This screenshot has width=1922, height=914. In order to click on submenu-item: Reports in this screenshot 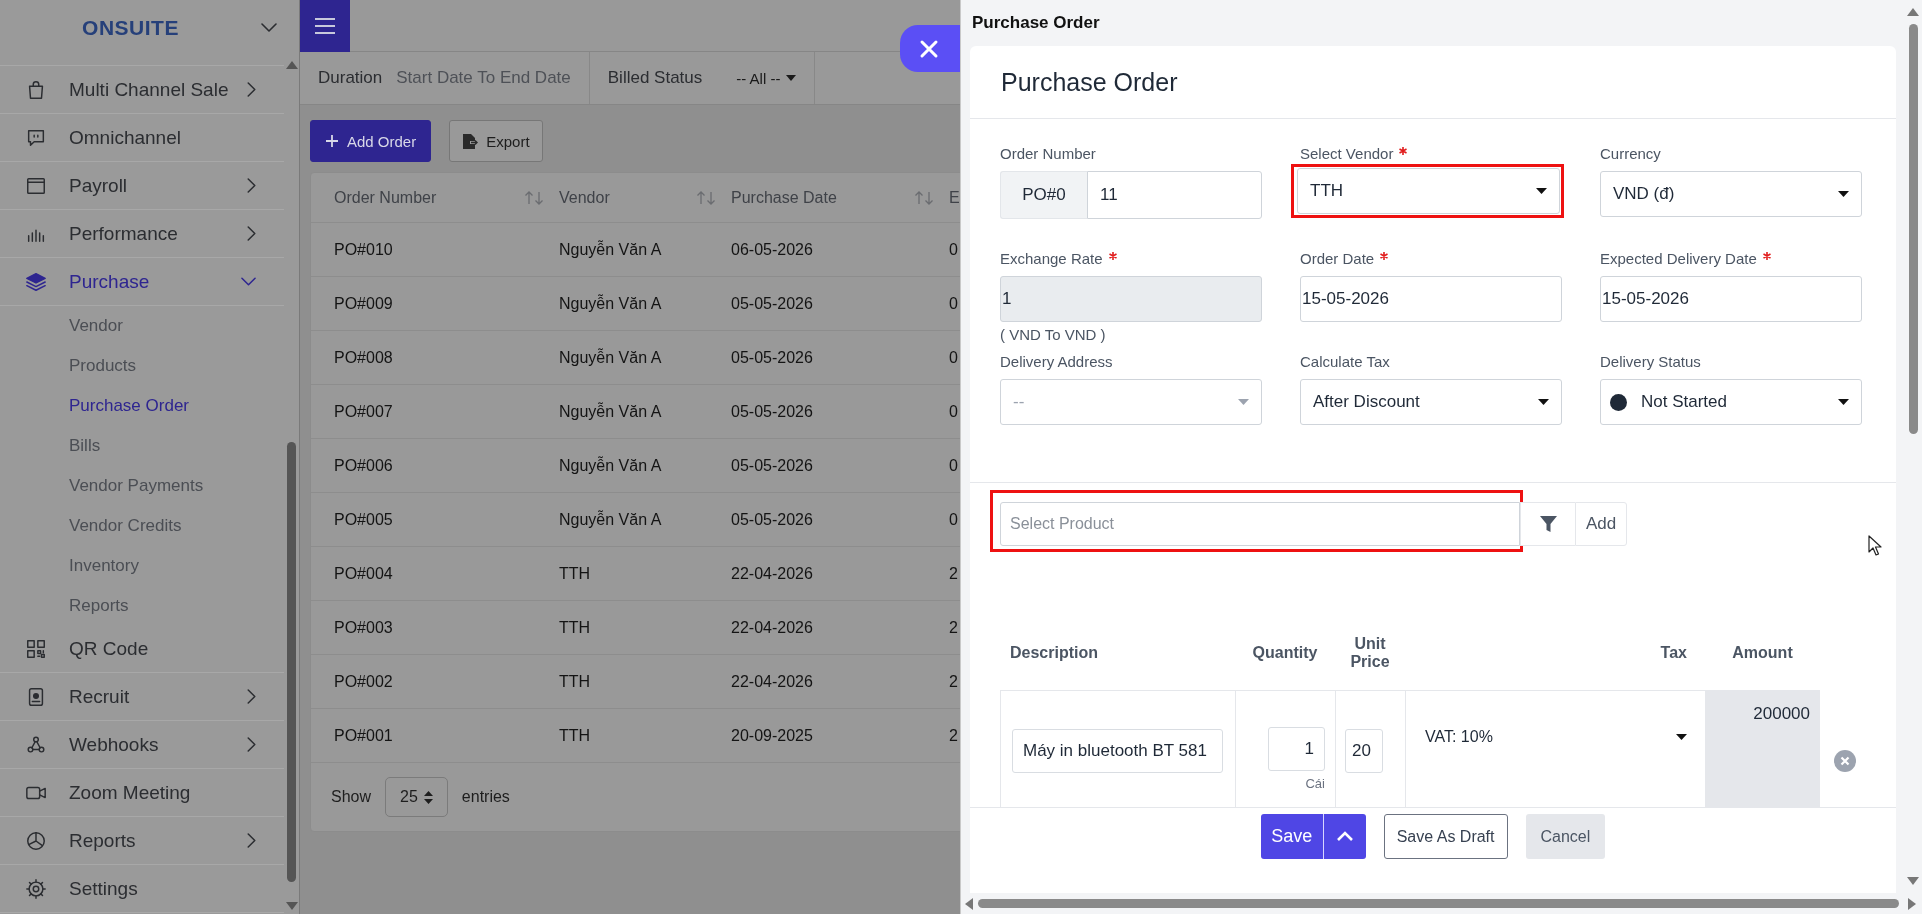, I will do `click(142, 605)`.